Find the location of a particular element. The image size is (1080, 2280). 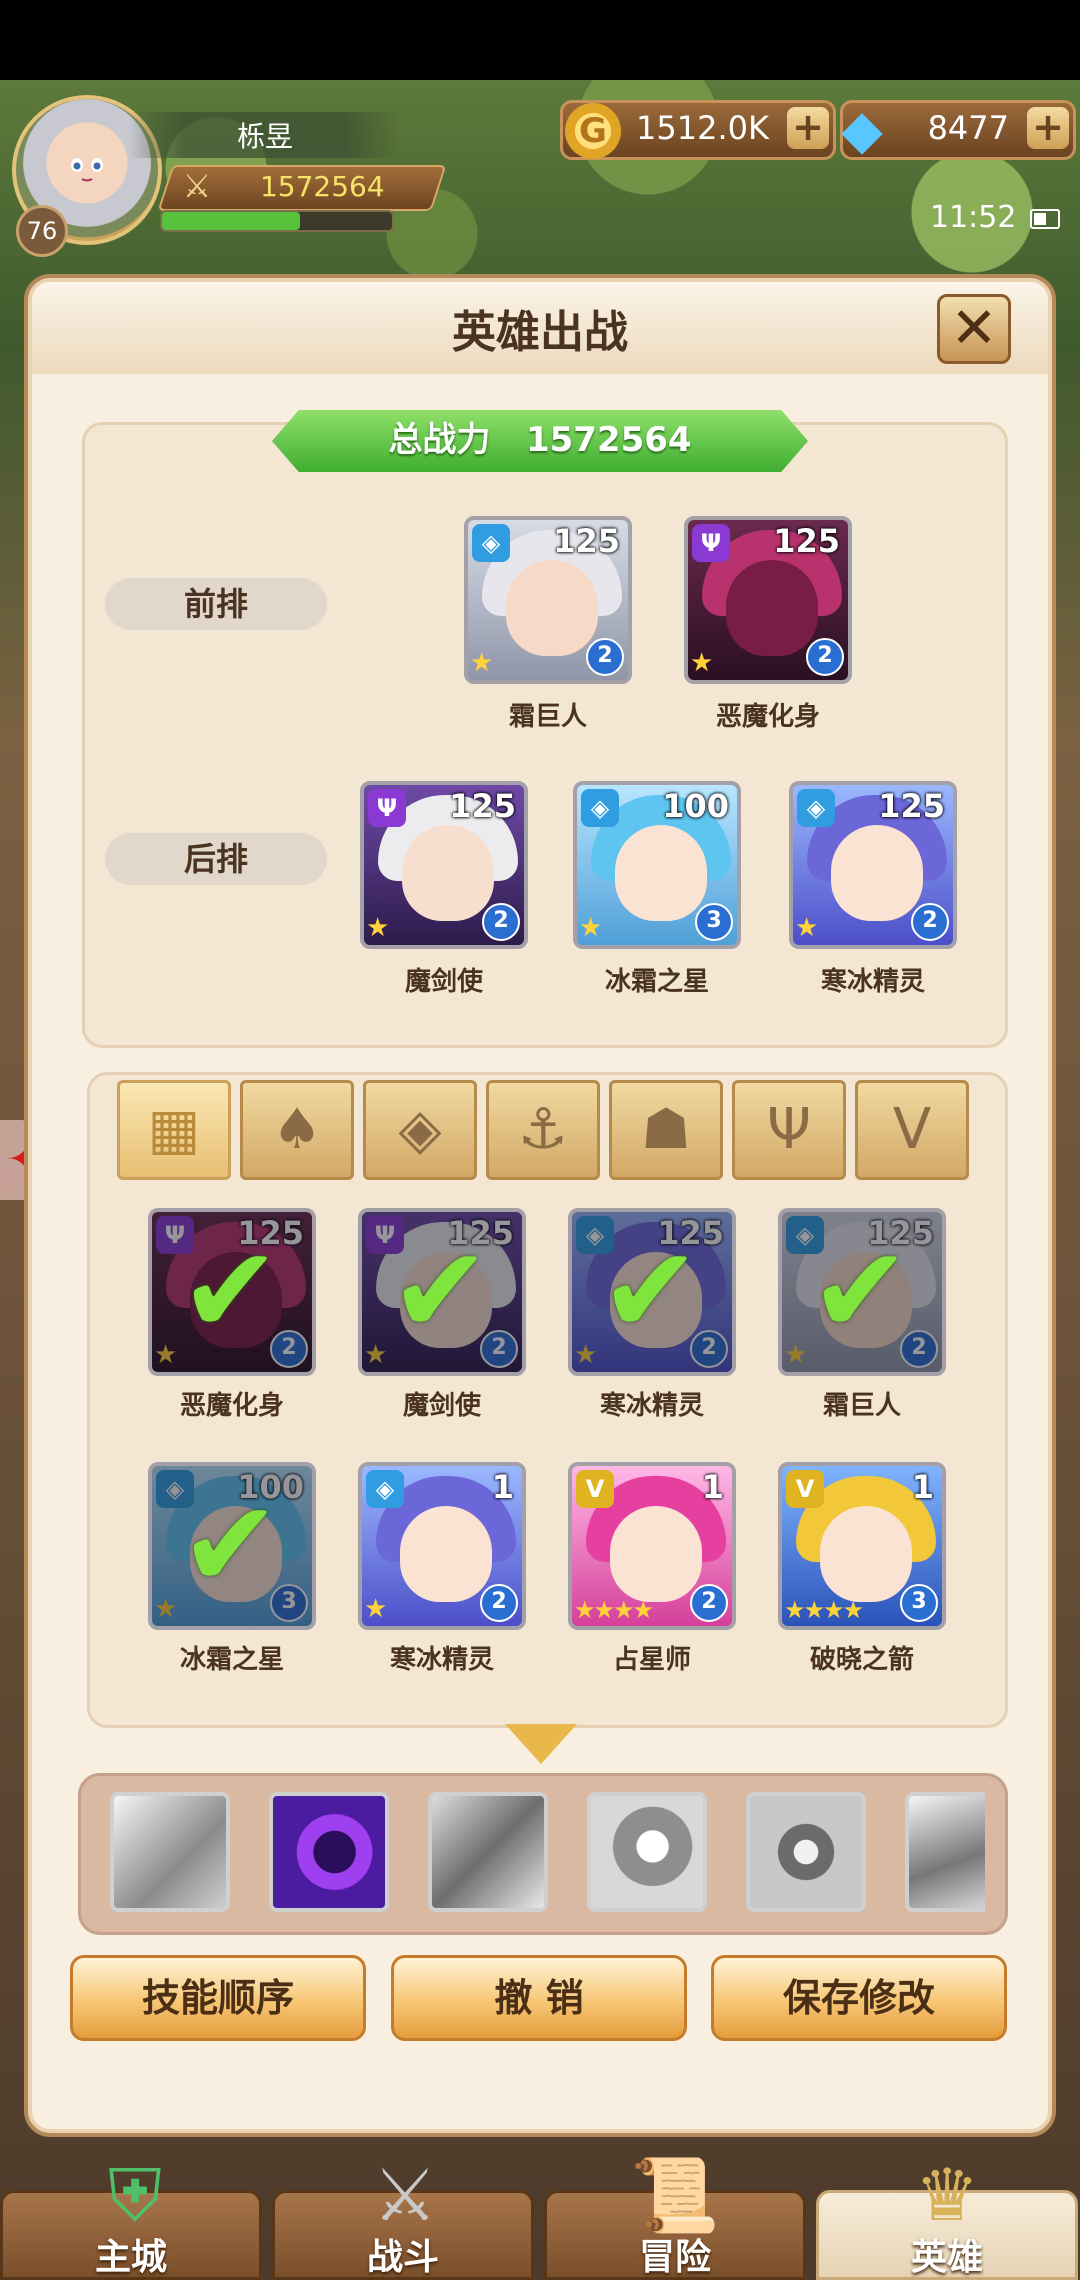

coin-icon: G is located at coordinates (593, 131).